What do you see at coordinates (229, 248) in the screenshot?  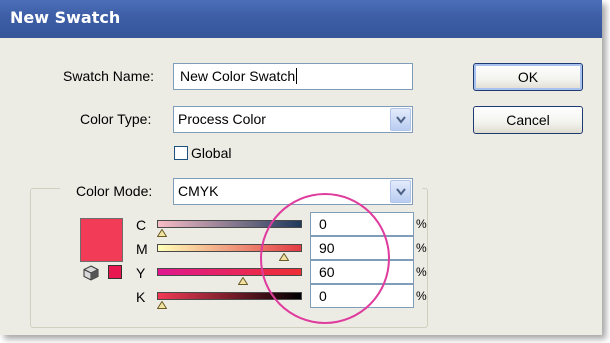 I see `slider-track-m` at bounding box center [229, 248].